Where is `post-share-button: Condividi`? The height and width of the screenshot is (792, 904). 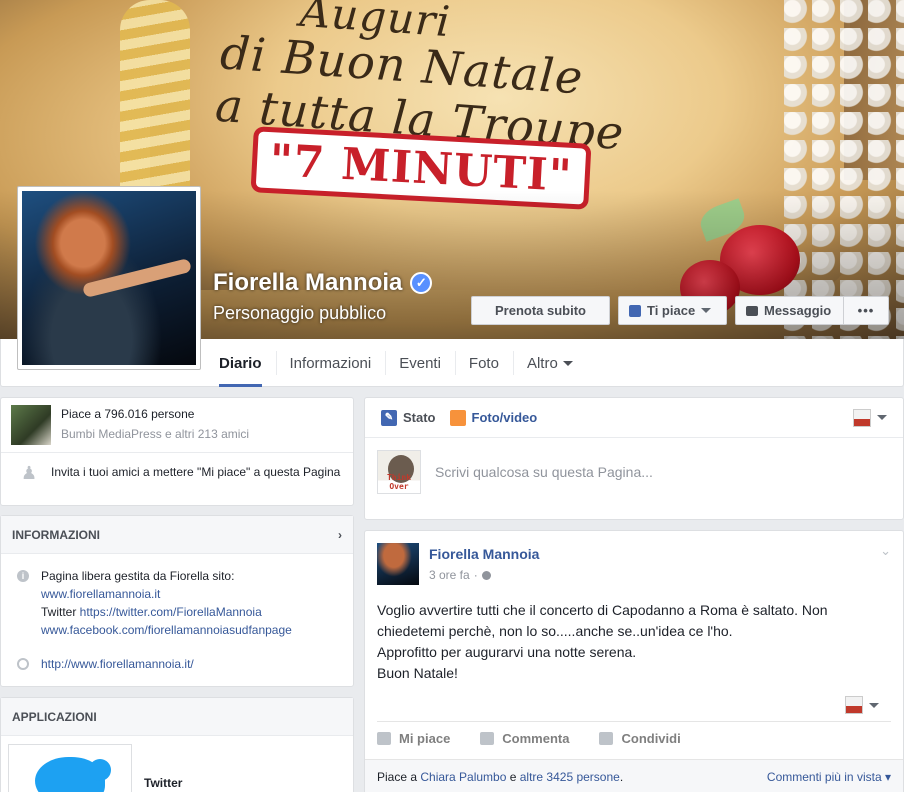 post-share-button: Condividi is located at coordinates (640, 738).